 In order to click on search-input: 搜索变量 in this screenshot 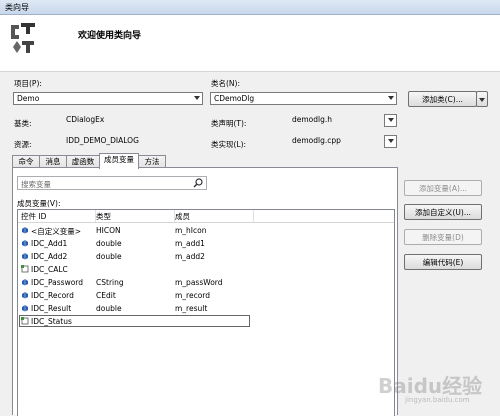, I will do `click(112, 183)`.